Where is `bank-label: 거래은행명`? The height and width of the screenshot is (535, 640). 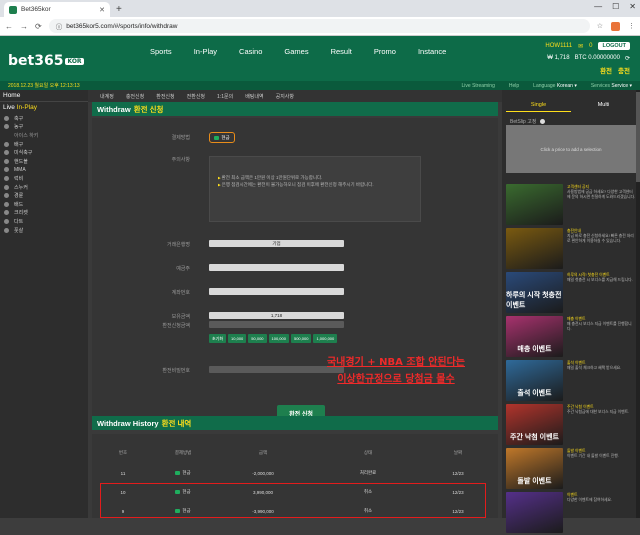 bank-label: 거래은행명 is located at coordinates (178, 245).